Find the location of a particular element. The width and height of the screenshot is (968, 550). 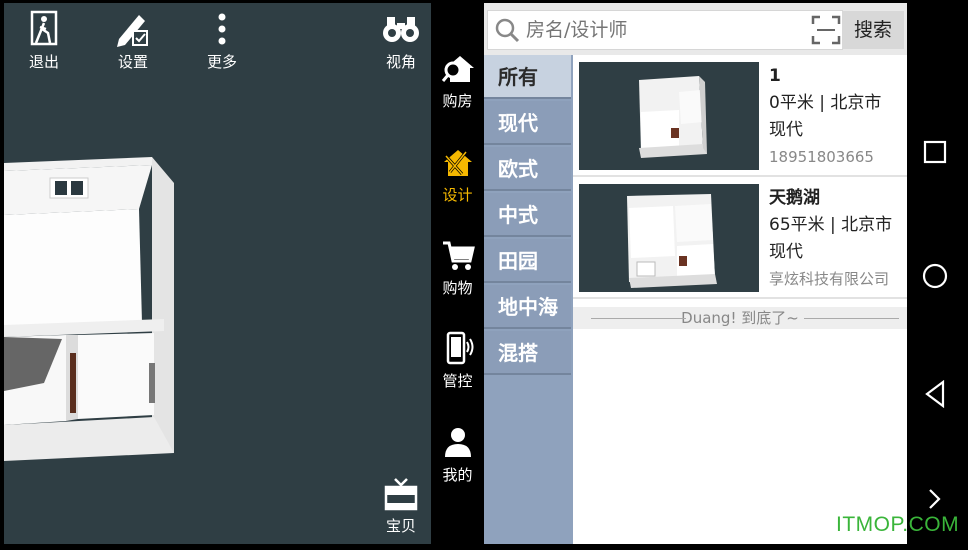

more-dots-icon is located at coordinates (222, 29).